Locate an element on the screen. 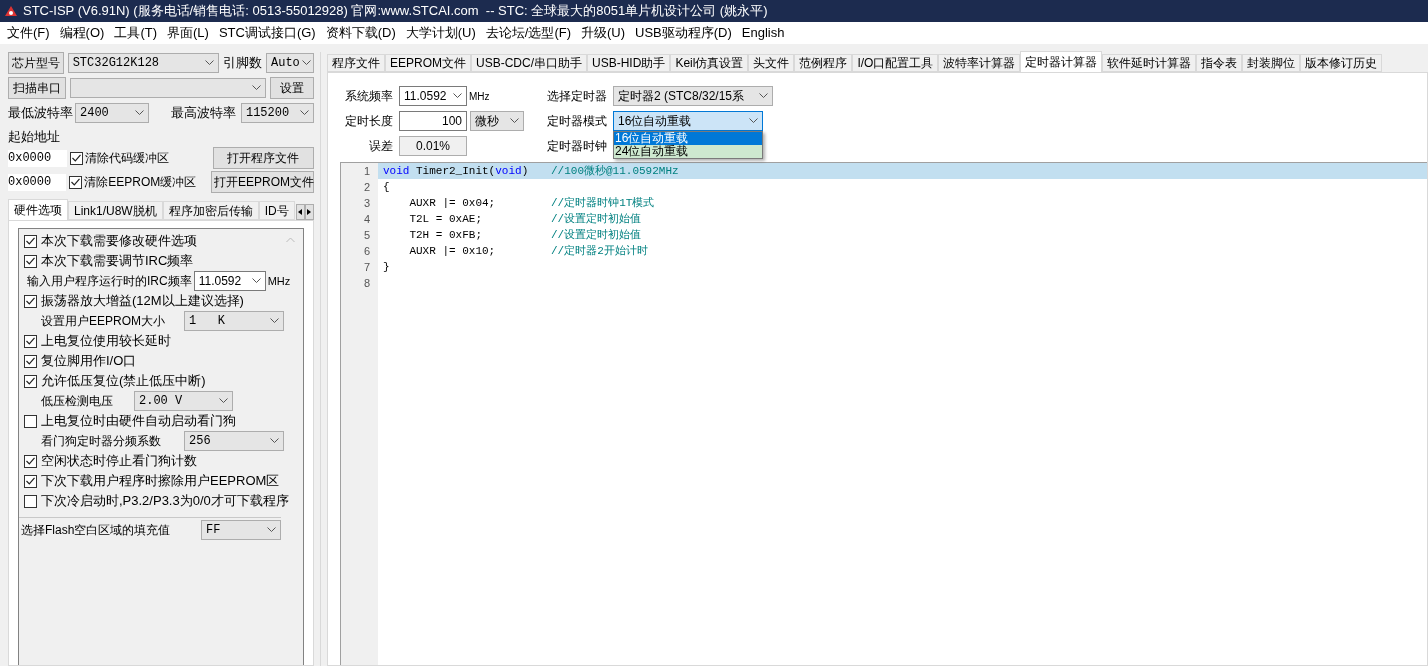 This screenshot has height=666, width=1428. menu-item: English is located at coordinates (763, 33).